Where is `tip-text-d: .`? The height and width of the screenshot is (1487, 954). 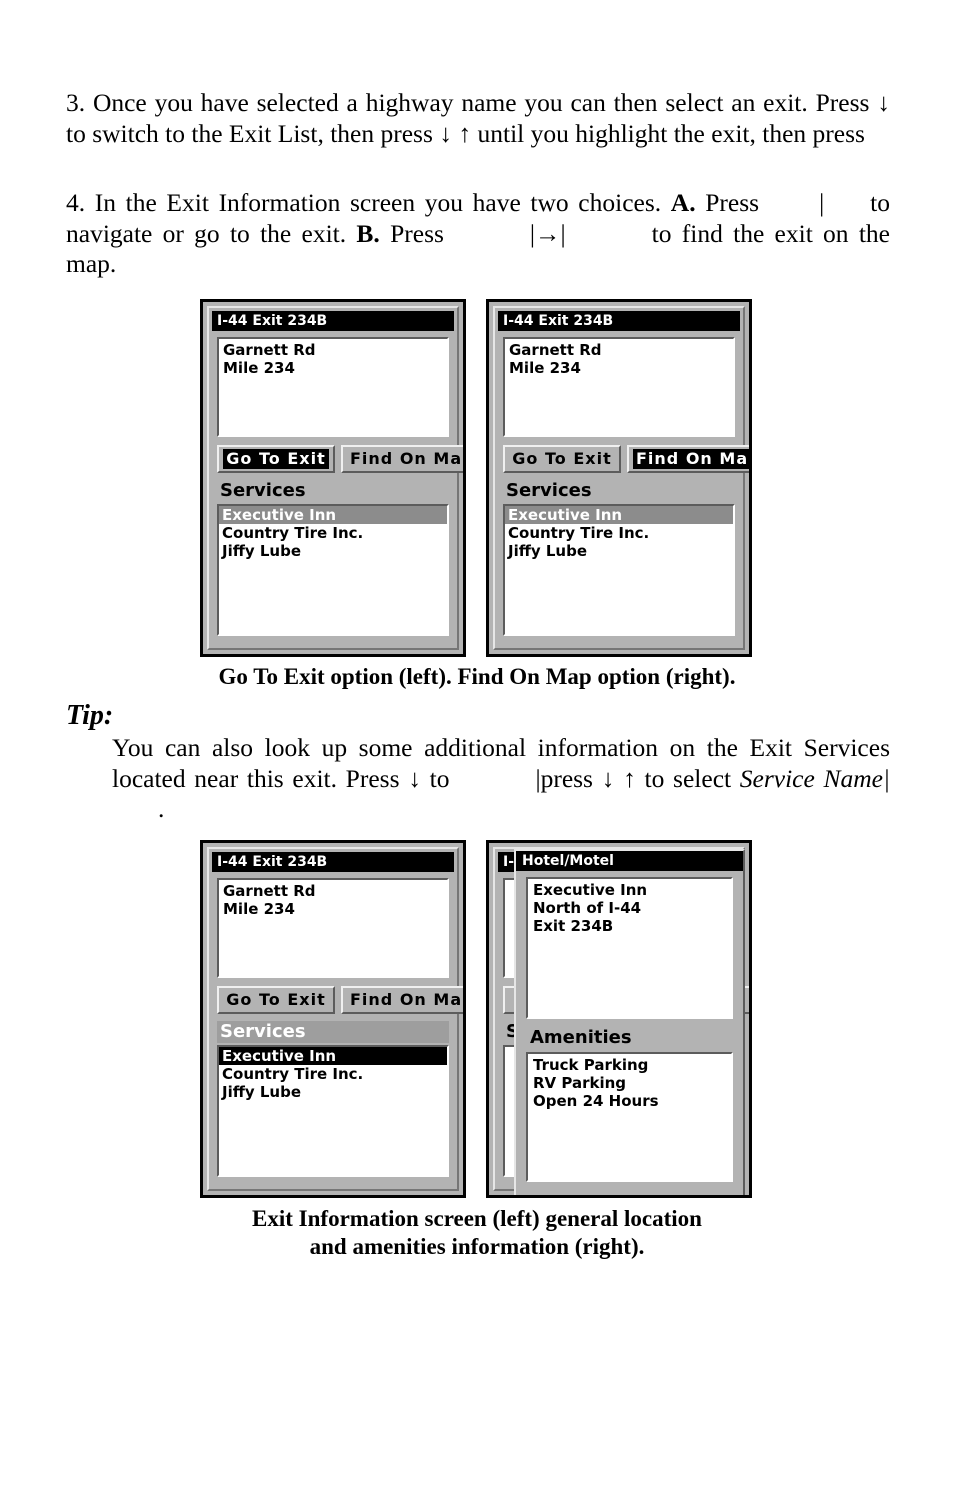
tip-text-d: . is located at coordinates (161, 808).